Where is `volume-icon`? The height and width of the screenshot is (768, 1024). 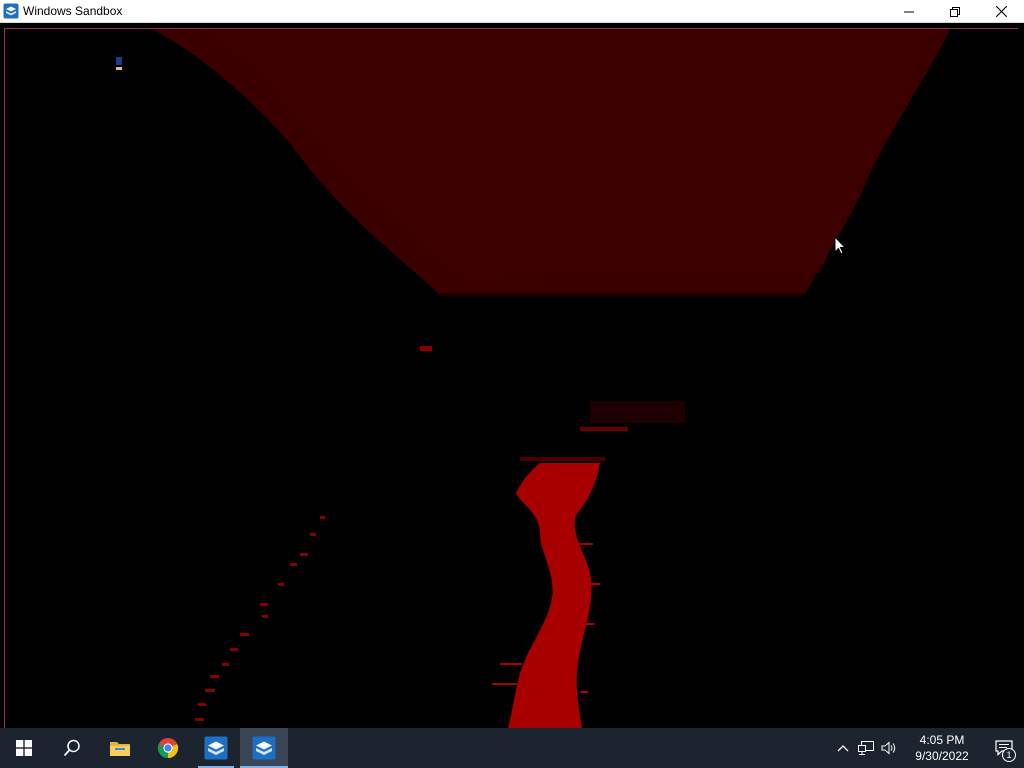 volume-icon is located at coordinates (888, 748).